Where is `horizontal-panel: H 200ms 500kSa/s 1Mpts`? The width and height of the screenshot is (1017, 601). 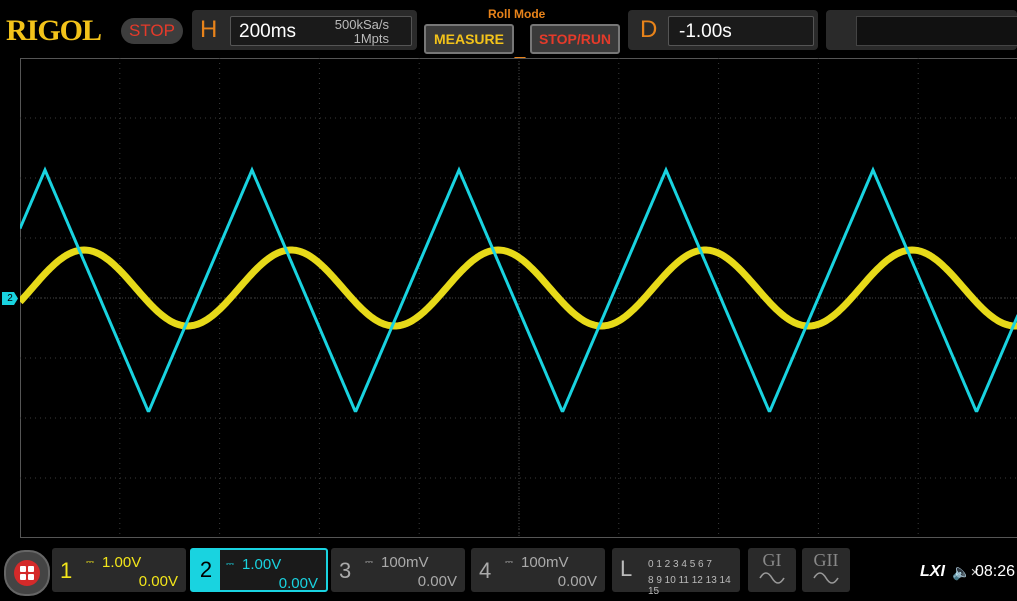
horizontal-panel: H 200ms 500kSa/s 1Mpts is located at coordinates (304, 30).